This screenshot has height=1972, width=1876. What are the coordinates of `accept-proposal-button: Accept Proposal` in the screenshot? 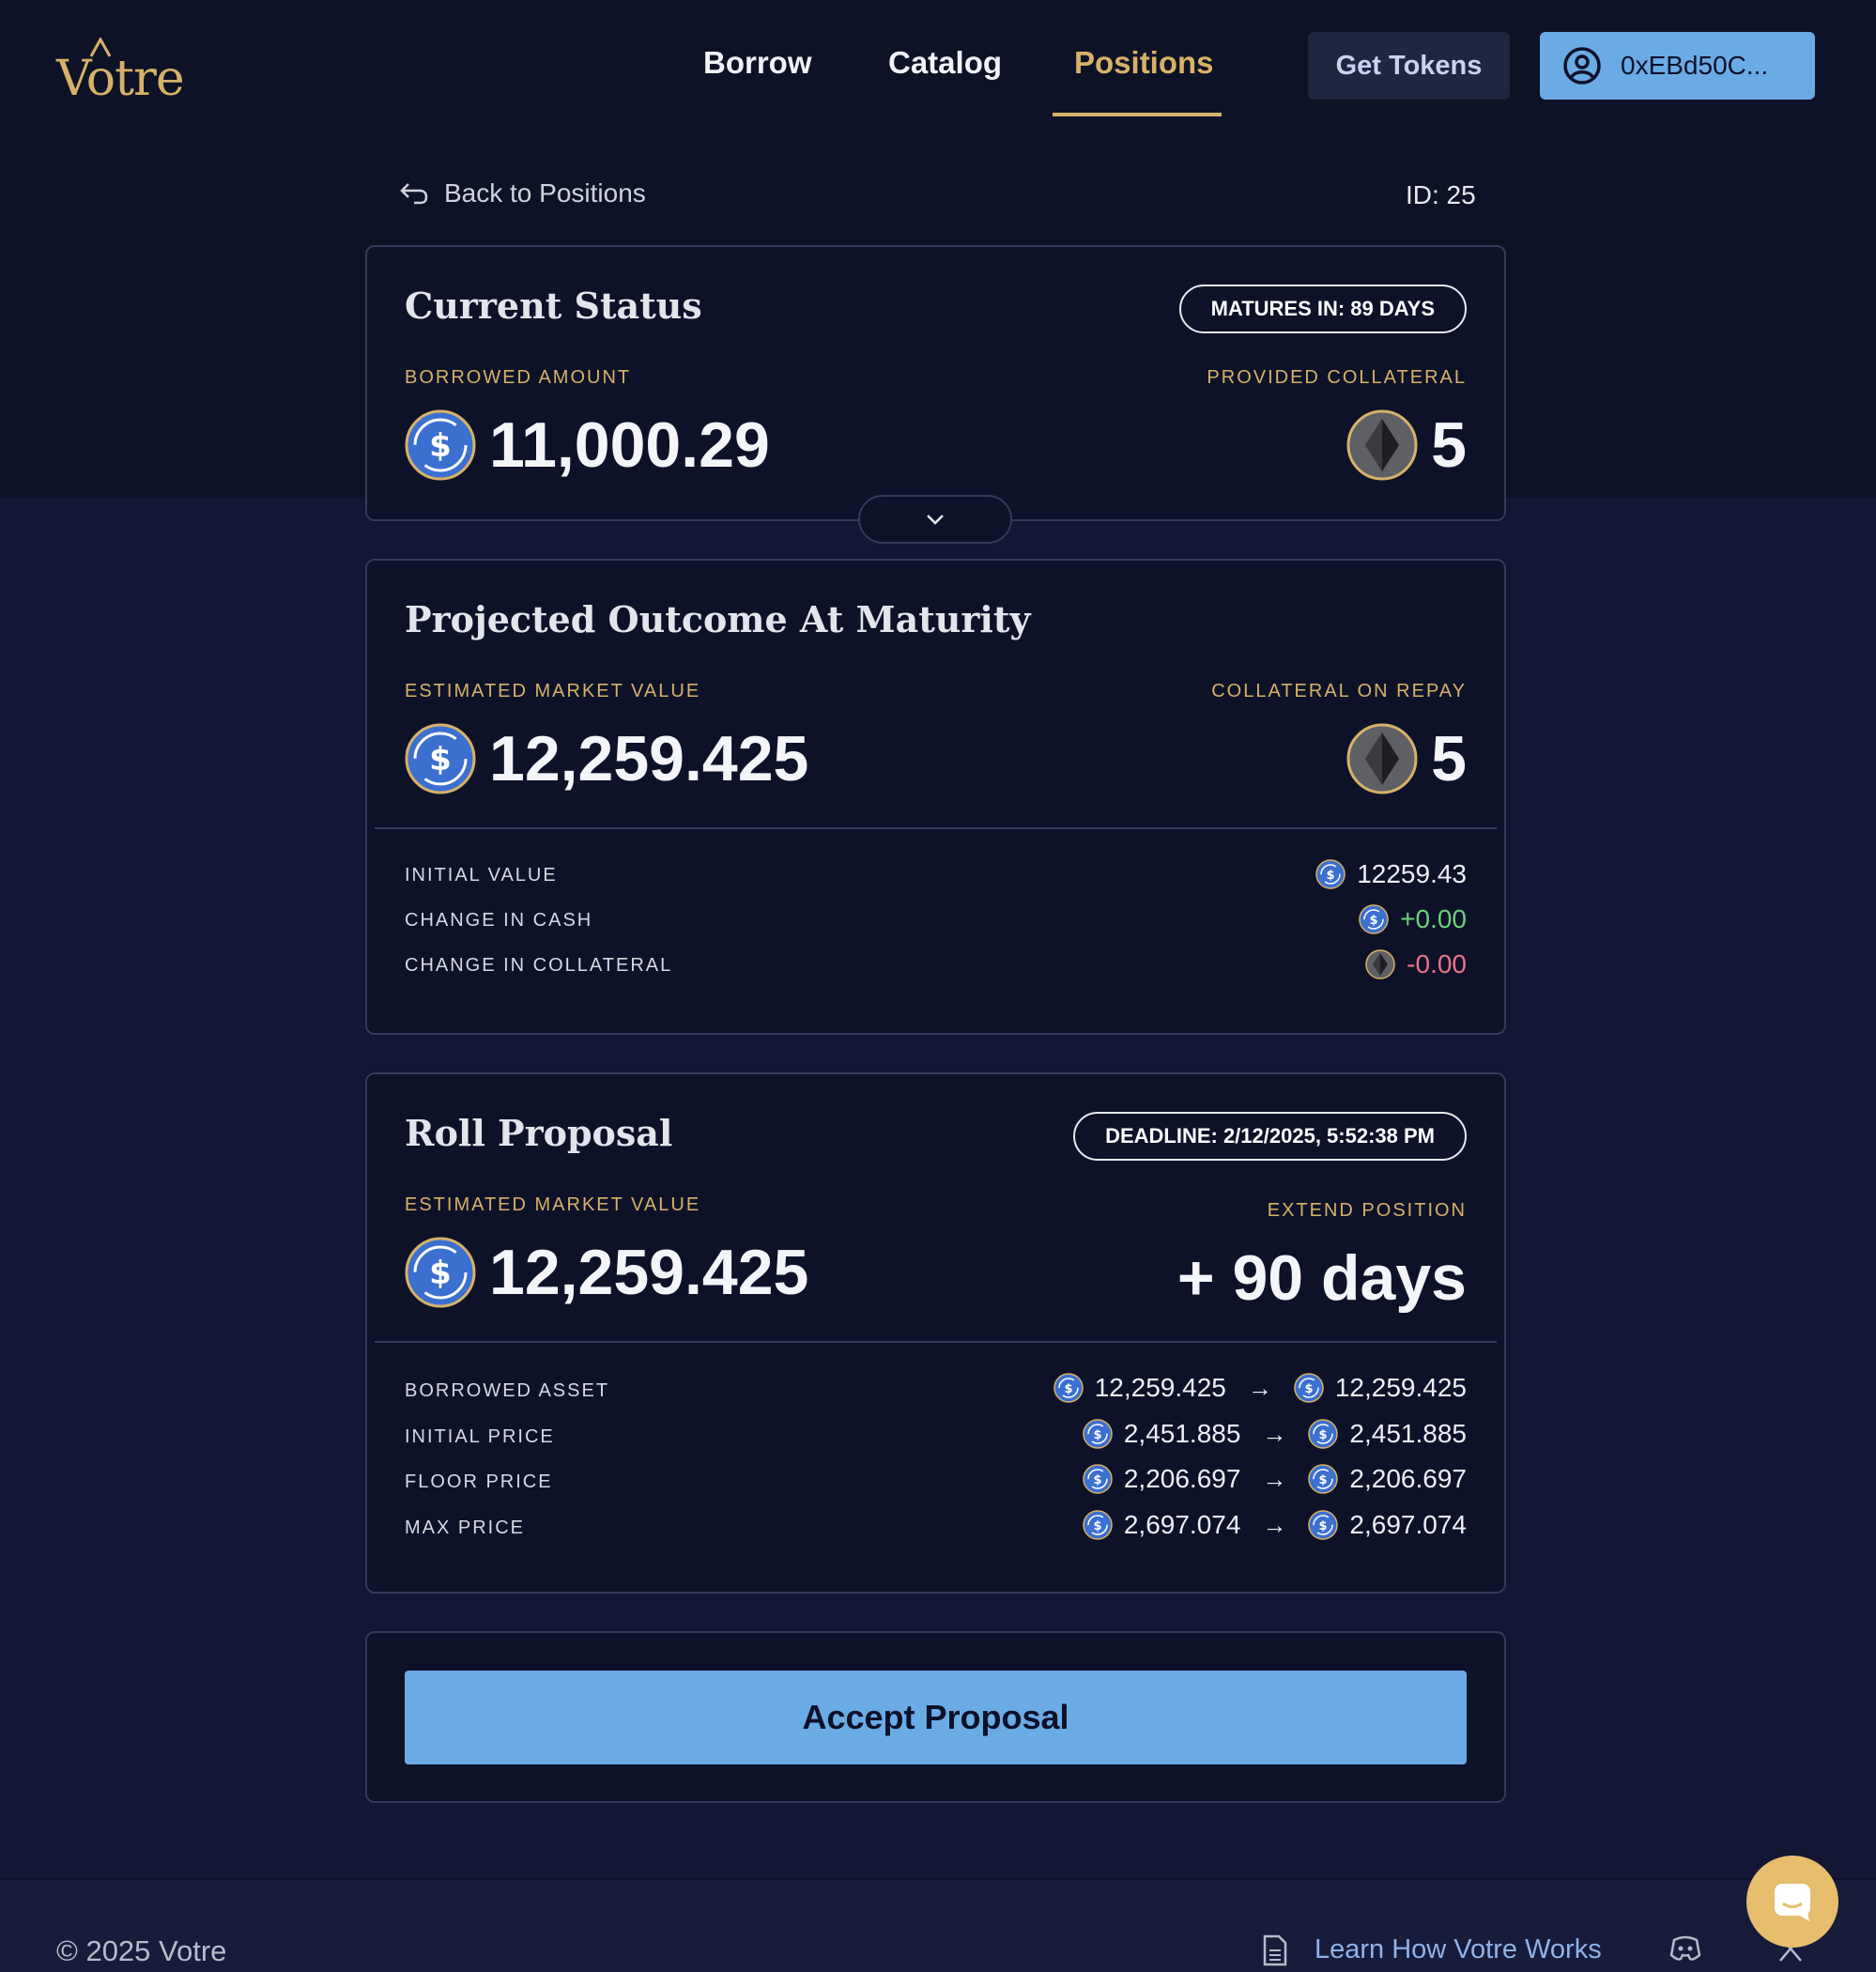 It's located at (936, 1717).